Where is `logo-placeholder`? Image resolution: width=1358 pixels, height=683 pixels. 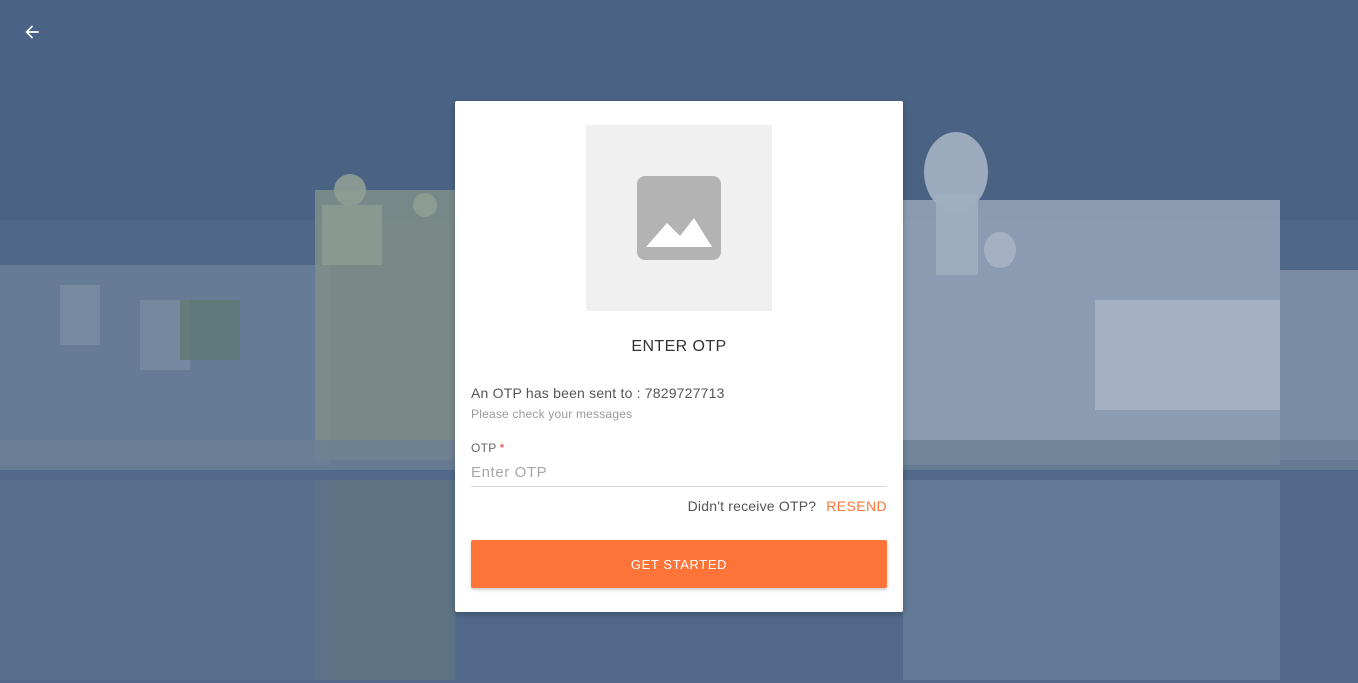
logo-placeholder is located at coordinates (679, 218).